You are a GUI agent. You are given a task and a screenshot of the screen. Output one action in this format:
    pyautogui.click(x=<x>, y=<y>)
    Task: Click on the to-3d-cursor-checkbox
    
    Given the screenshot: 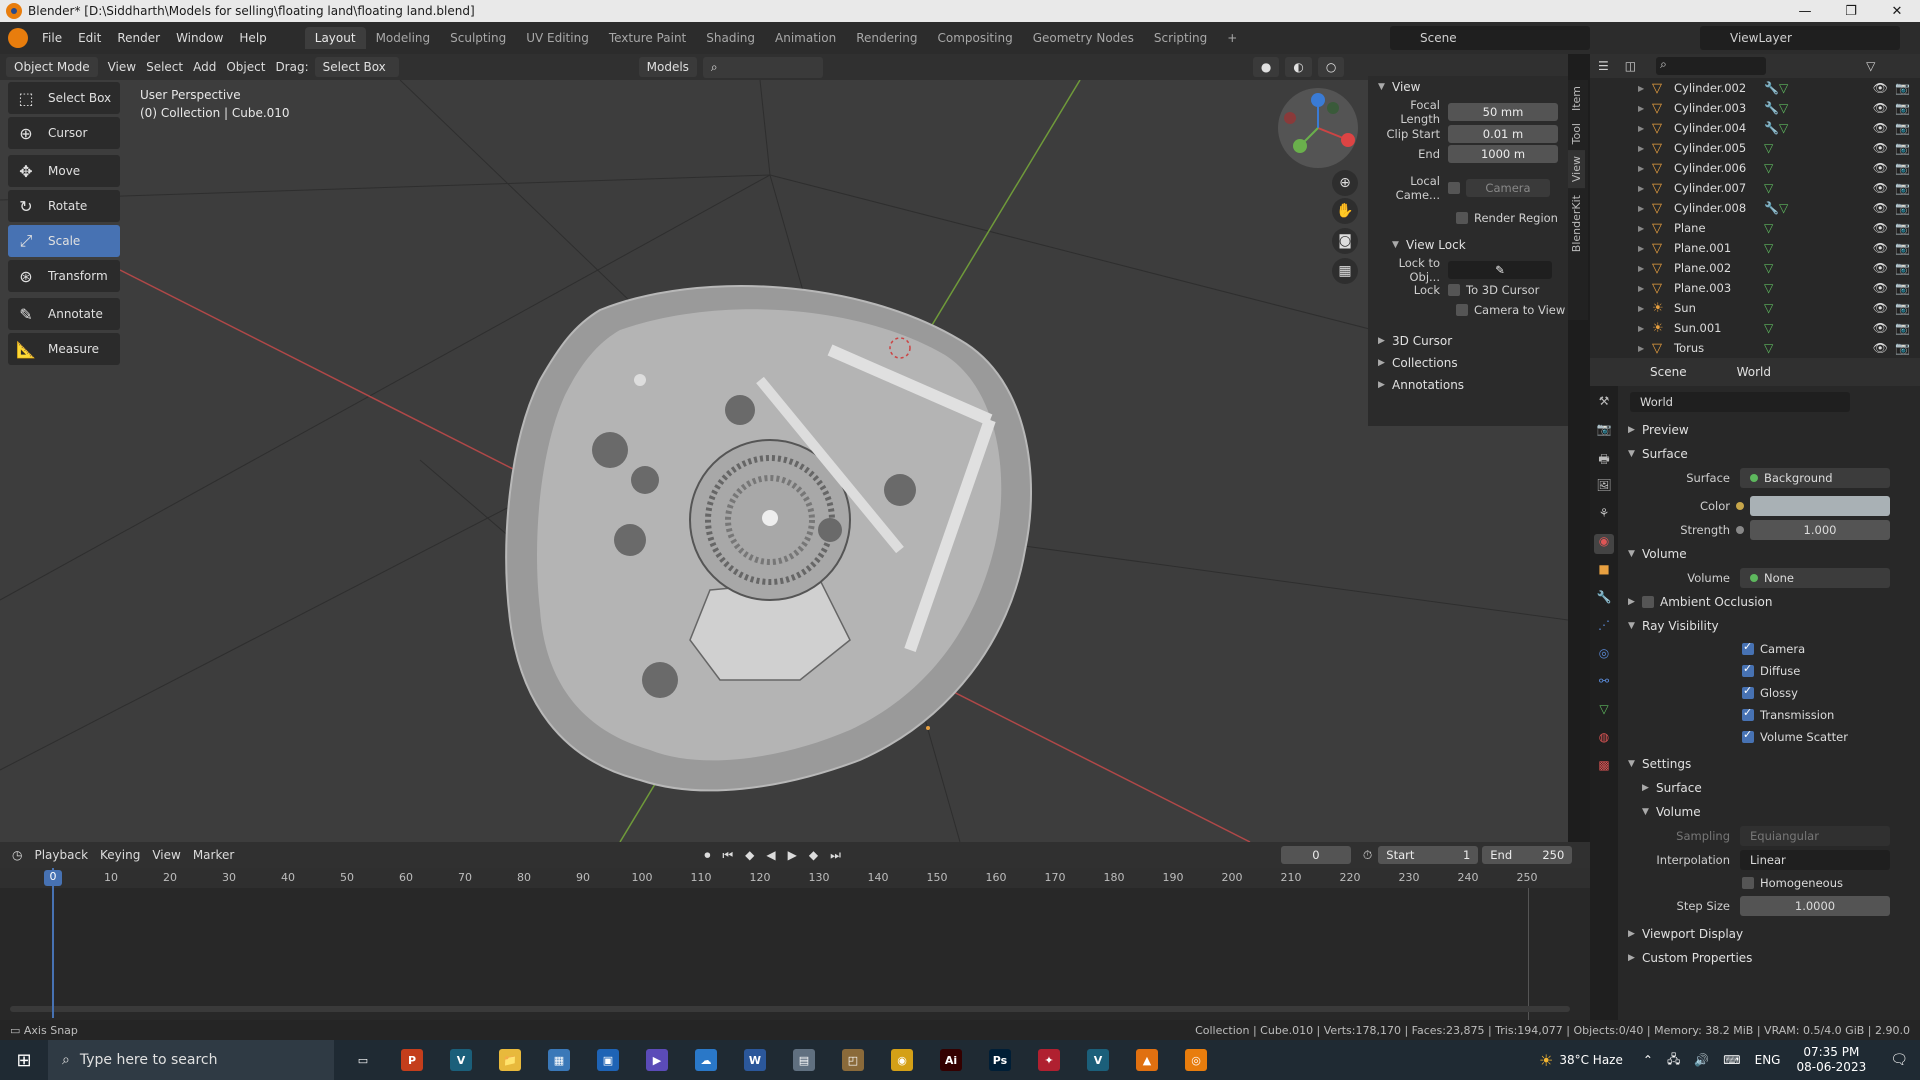 What is the action you would take?
    pyautogui.click(x=1454, y=290)
    